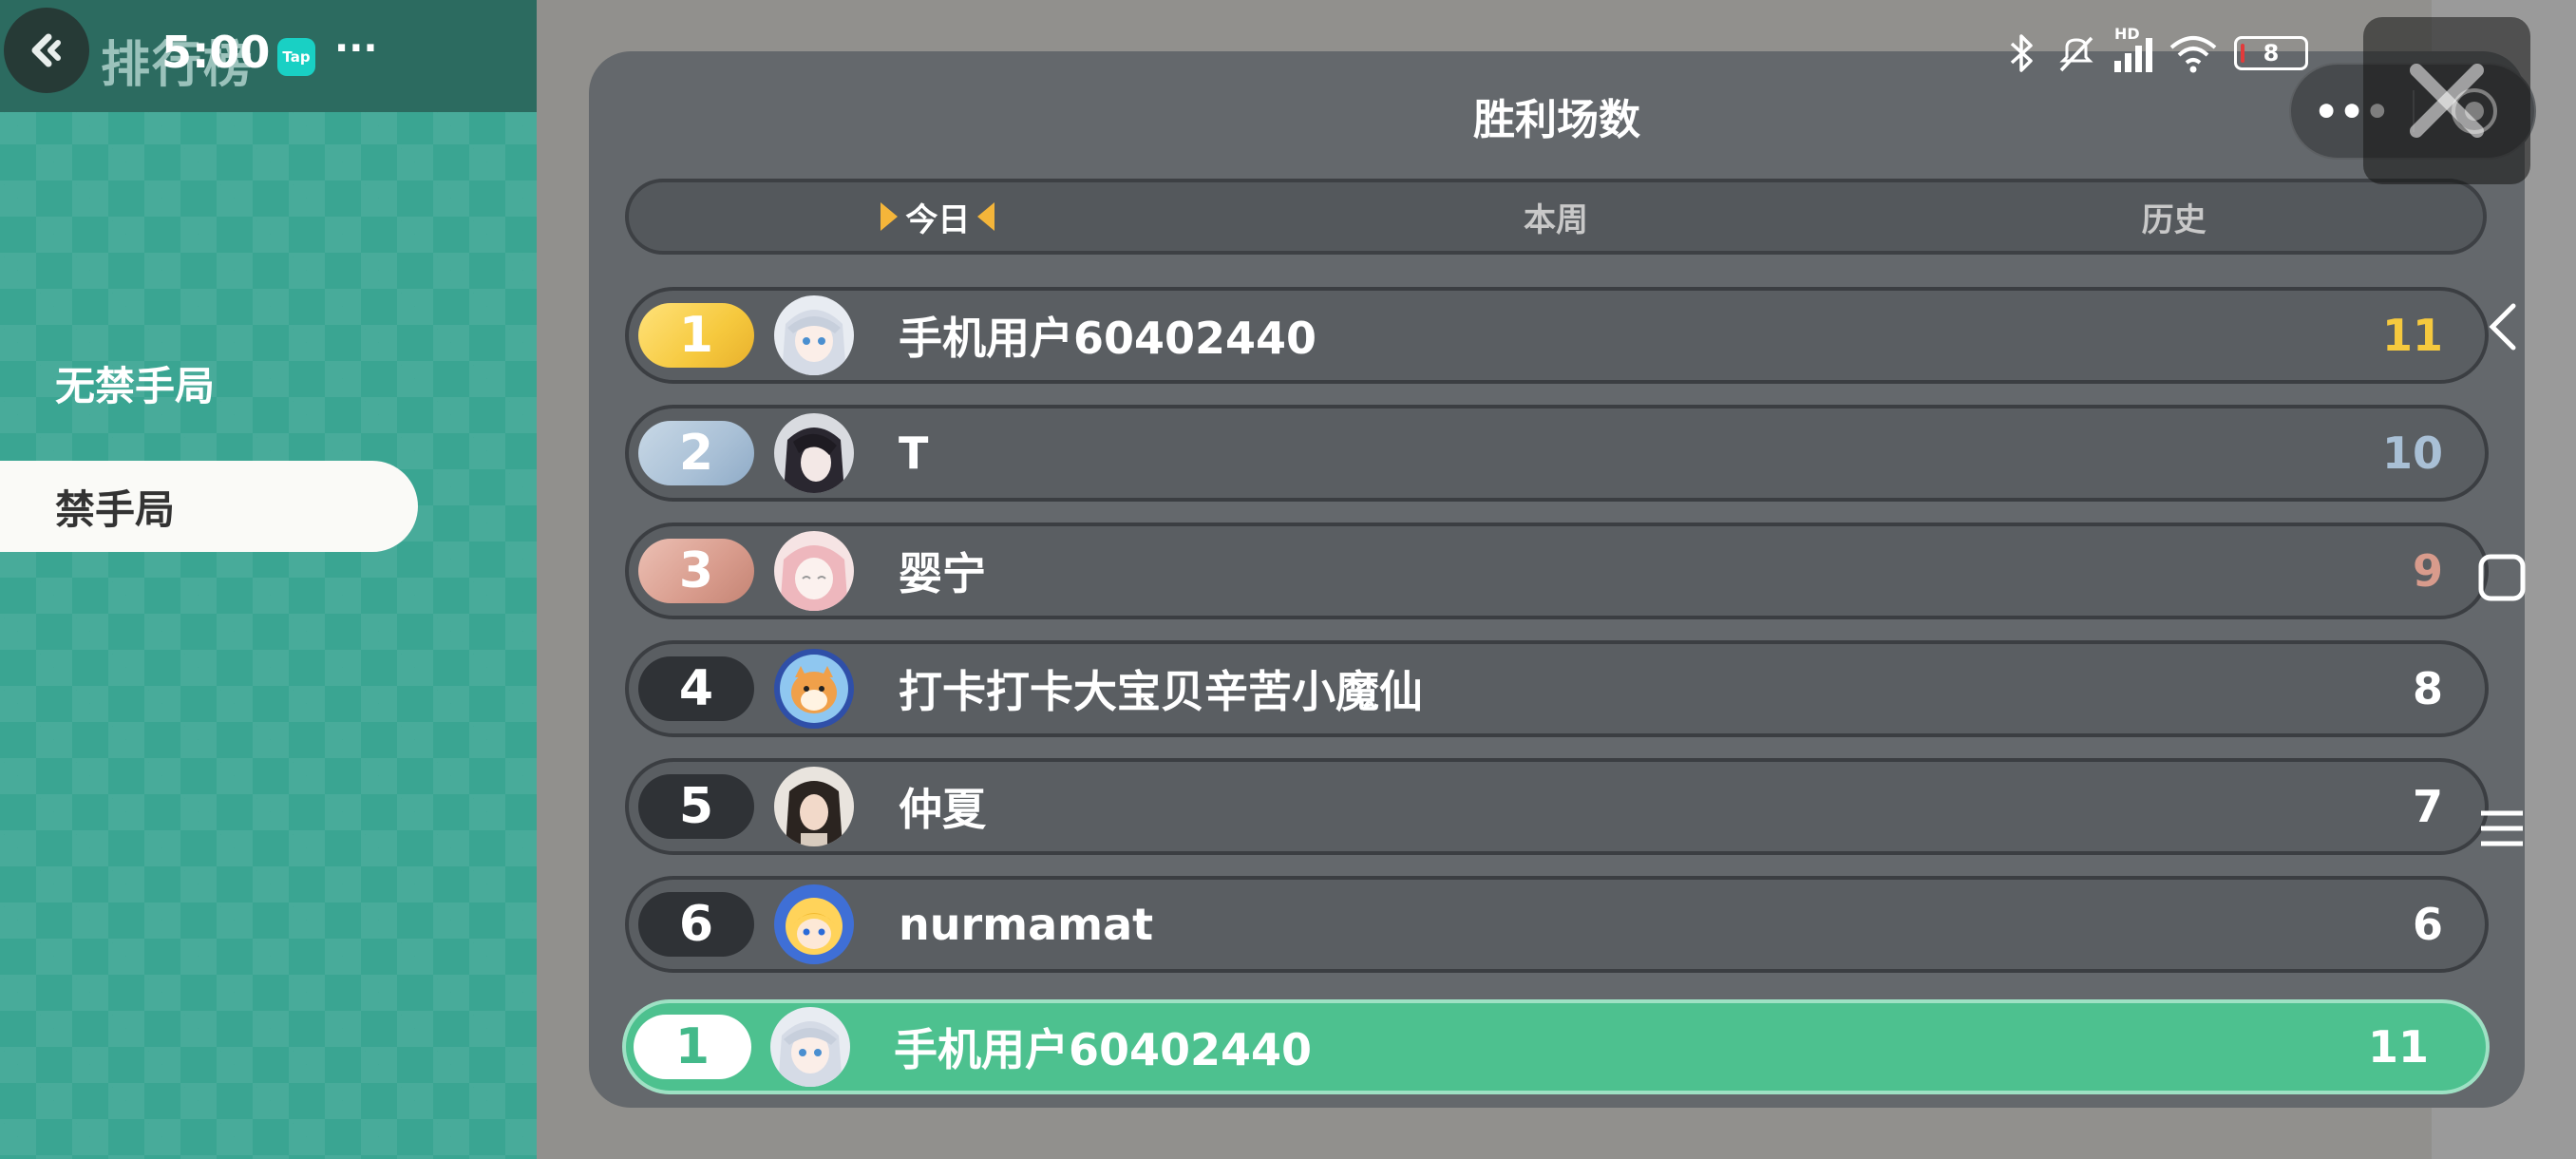  I want to click on nav-home-button, so click(2501, 577).